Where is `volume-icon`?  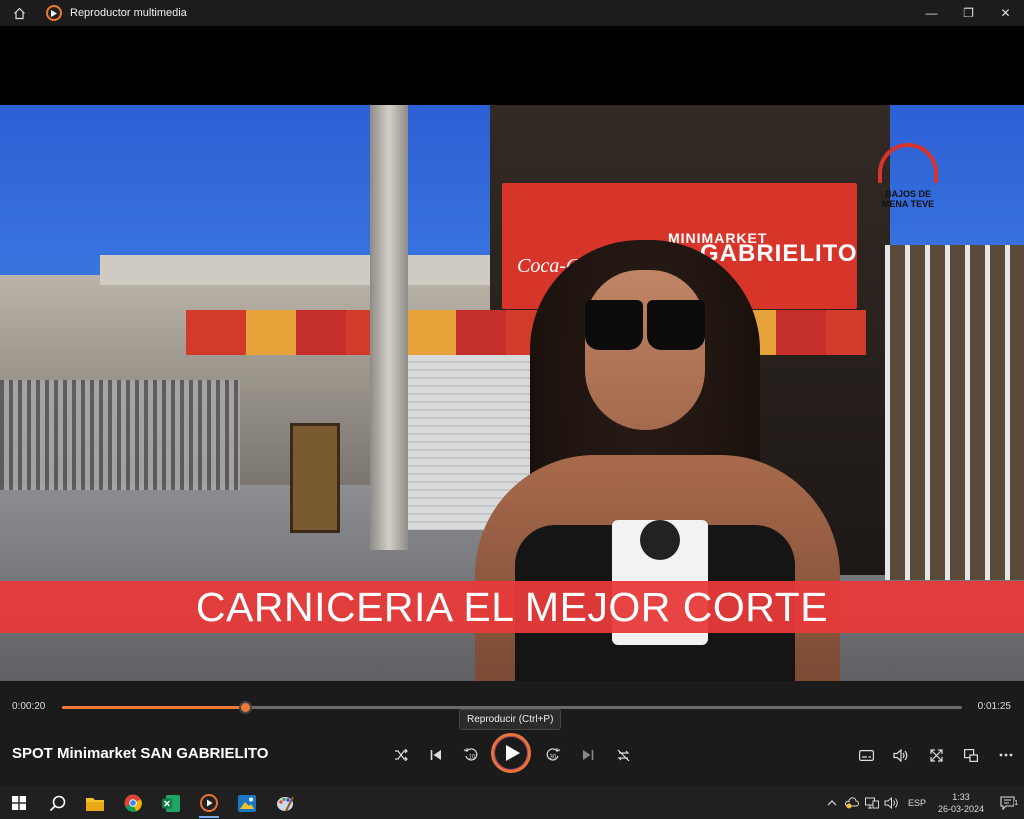
volume-icon is located at coordinates (900, 755).